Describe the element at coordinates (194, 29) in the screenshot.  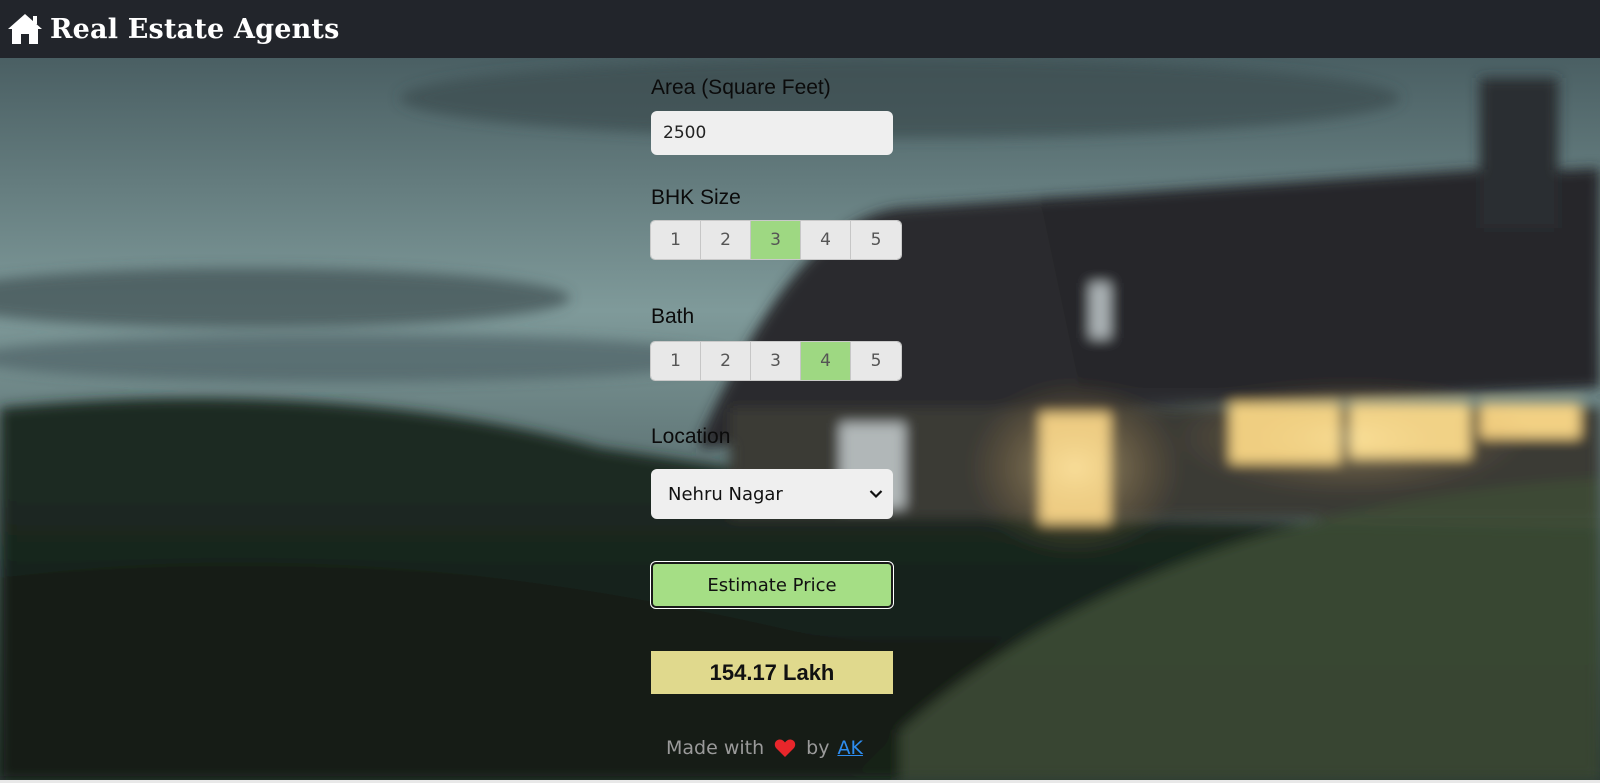
I see `brand-title: Real Estate Agents` at that location.